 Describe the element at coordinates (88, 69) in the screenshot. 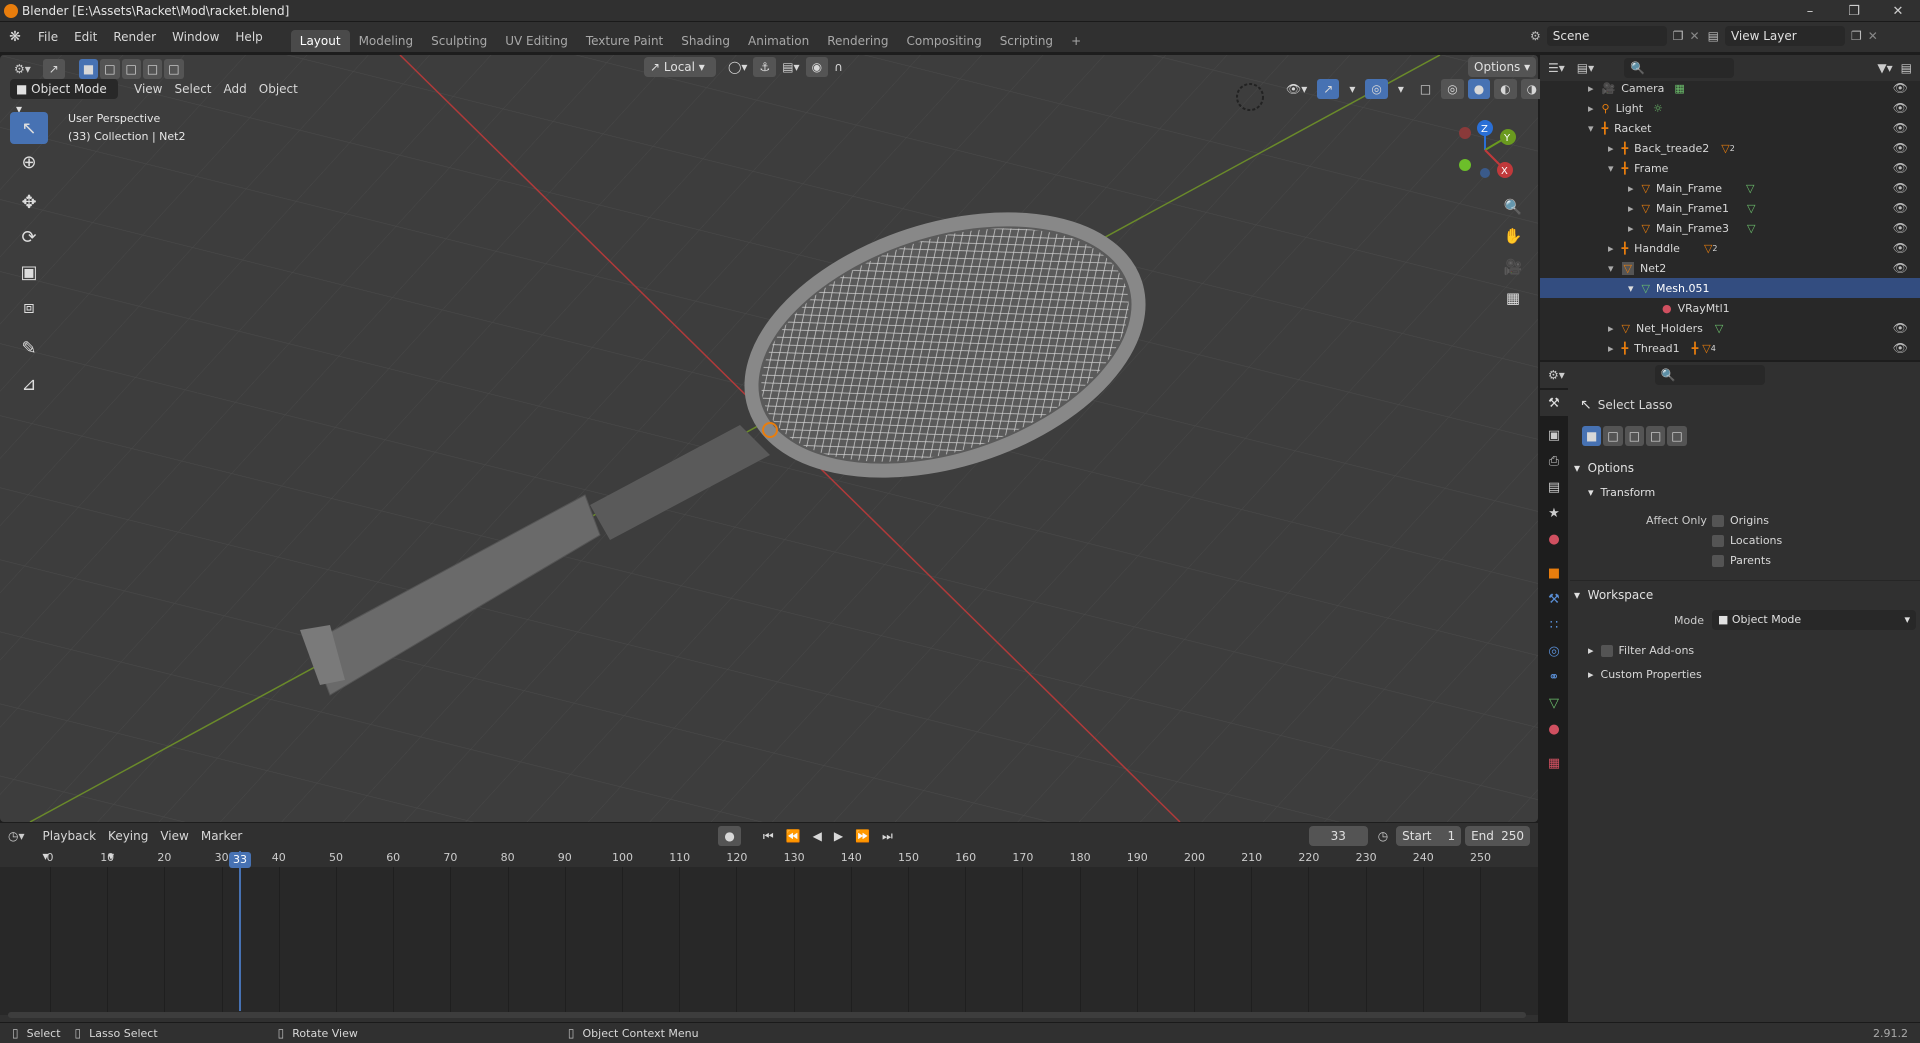

I see `select-new-icon: ■` at that location.